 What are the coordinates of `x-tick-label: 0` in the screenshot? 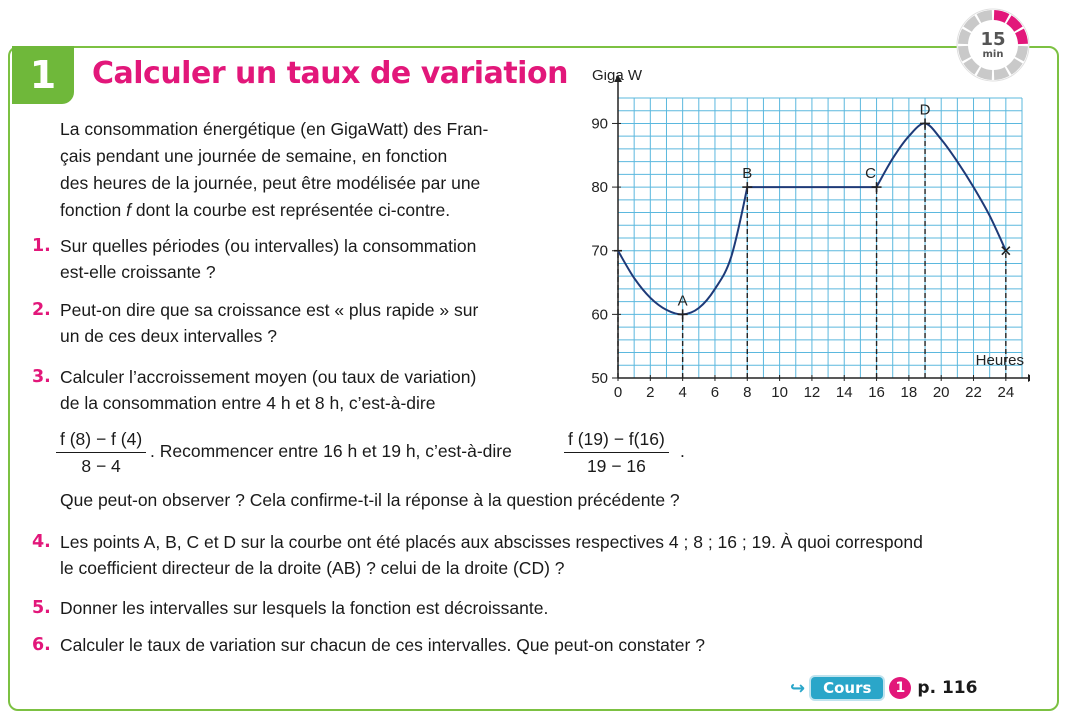 It's located at (618, 392).